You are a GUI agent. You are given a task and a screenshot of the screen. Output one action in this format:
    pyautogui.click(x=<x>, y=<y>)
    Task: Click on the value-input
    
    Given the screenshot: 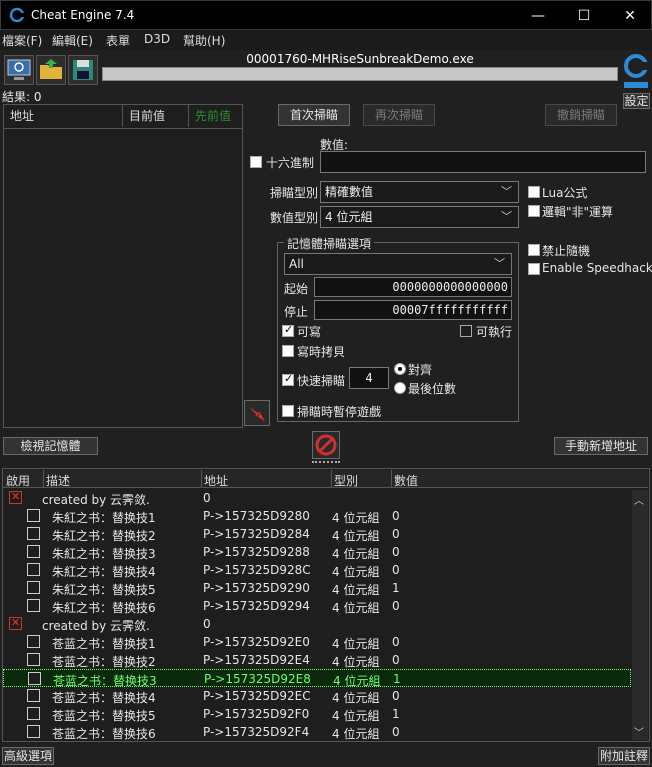 What is the action you would take?
    pyautogui.click(x=483, y=162)
    